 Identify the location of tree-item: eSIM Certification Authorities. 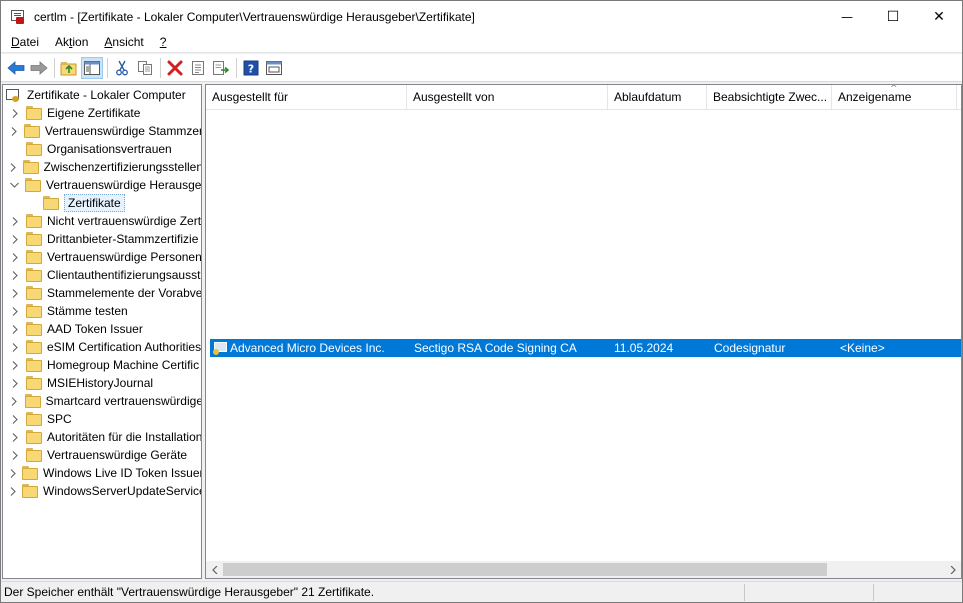
(102, 347).